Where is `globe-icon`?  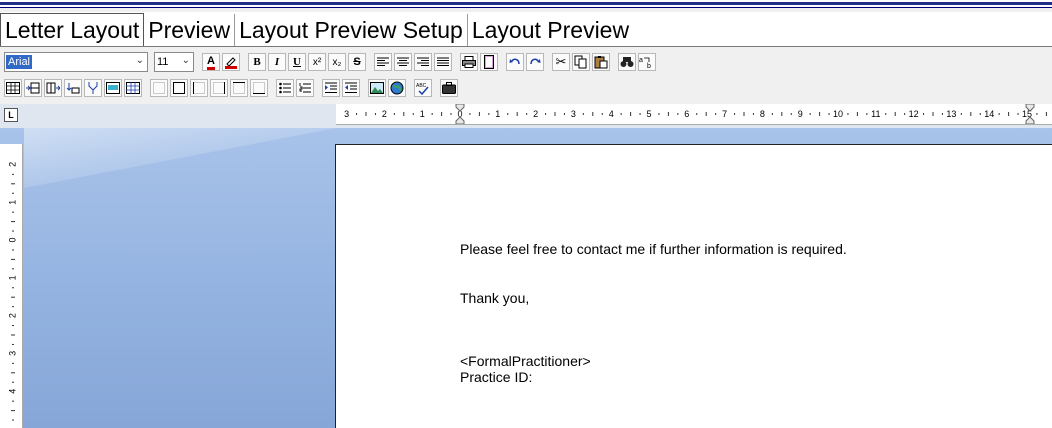 globe-icon is located at coordinates (397, 88).